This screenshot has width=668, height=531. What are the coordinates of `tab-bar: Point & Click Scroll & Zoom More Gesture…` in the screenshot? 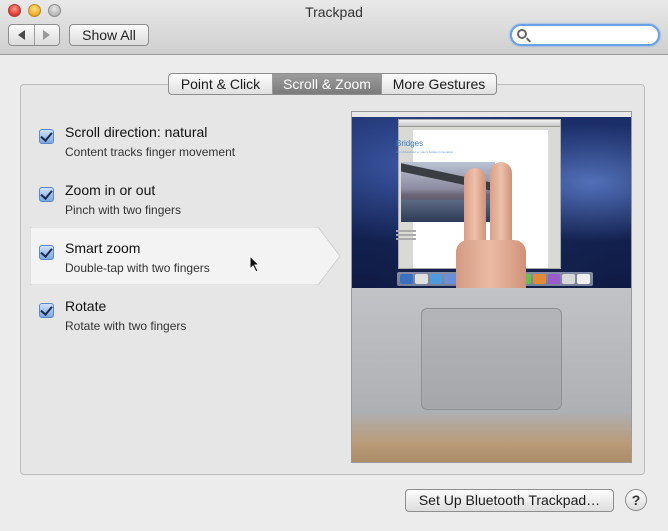 It's located at (332, 84).